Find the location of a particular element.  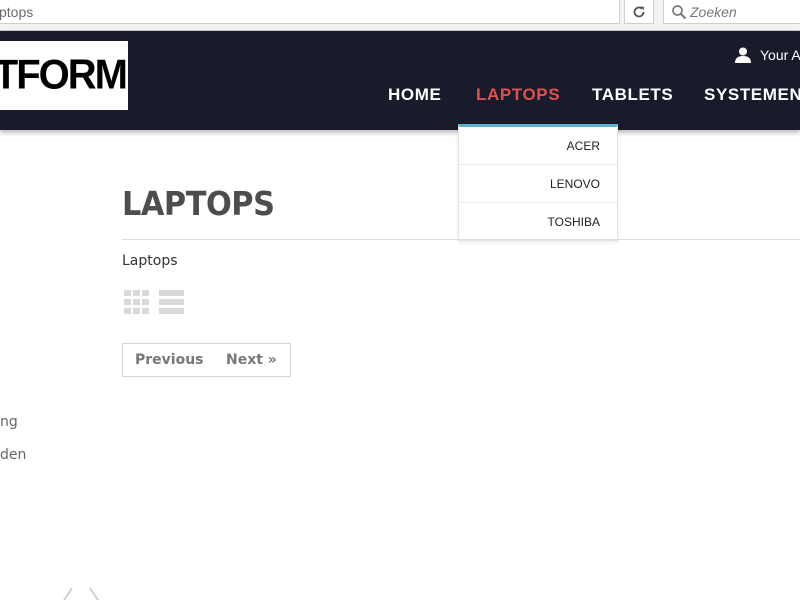

previous-page-button: Previous is located at coordinates (169, 360).